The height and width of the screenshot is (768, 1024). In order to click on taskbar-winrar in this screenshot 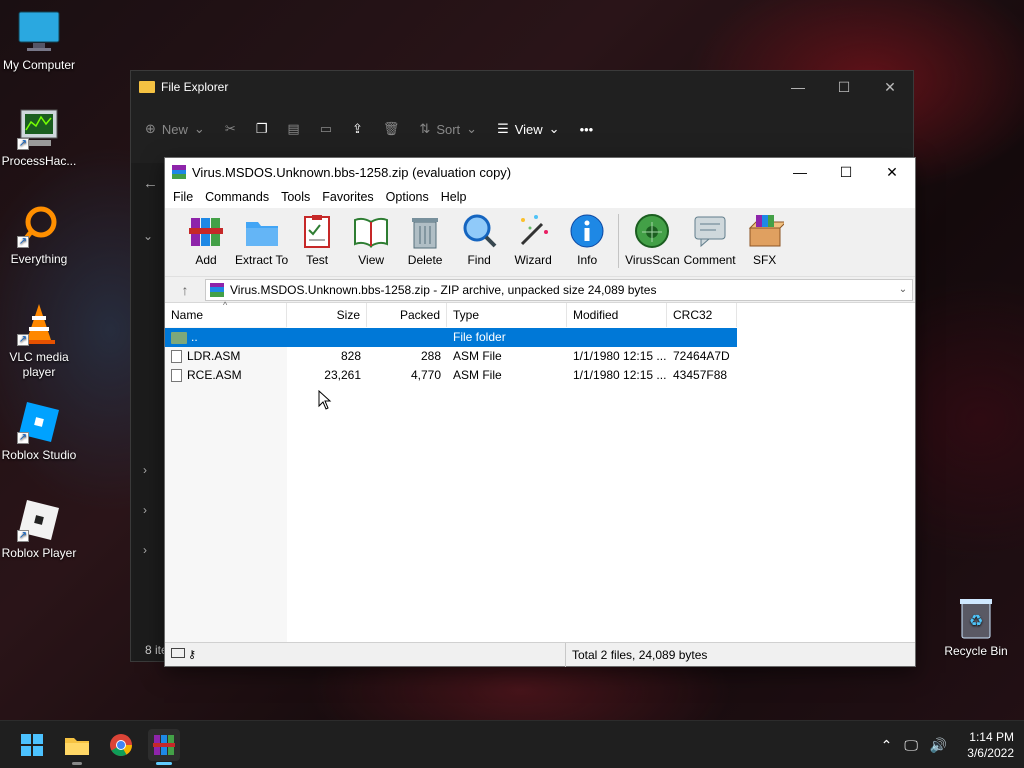, I will do `click(164, 747)`.